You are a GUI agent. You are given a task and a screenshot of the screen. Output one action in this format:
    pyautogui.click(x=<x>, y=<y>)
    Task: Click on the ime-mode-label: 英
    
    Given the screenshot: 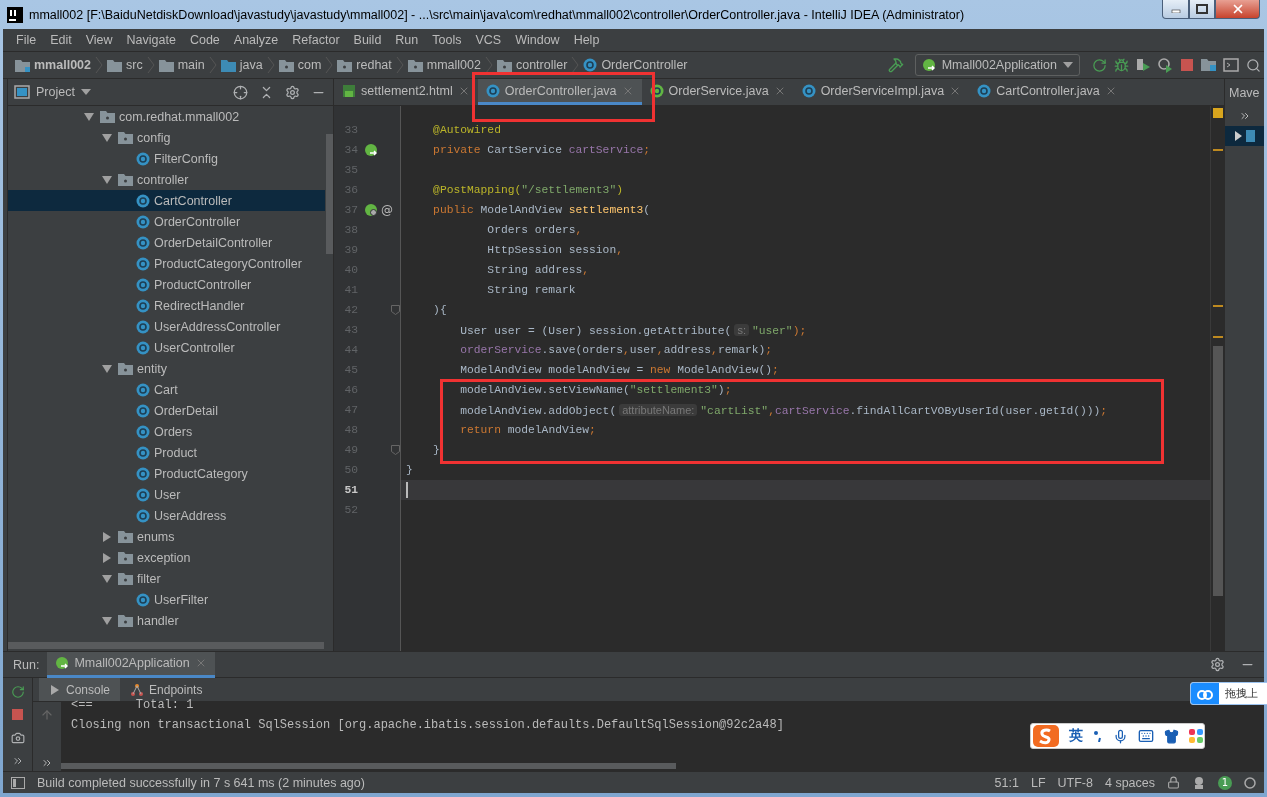 What is the action you would take?
    pyautogui.click(x=1076, y=736)
    